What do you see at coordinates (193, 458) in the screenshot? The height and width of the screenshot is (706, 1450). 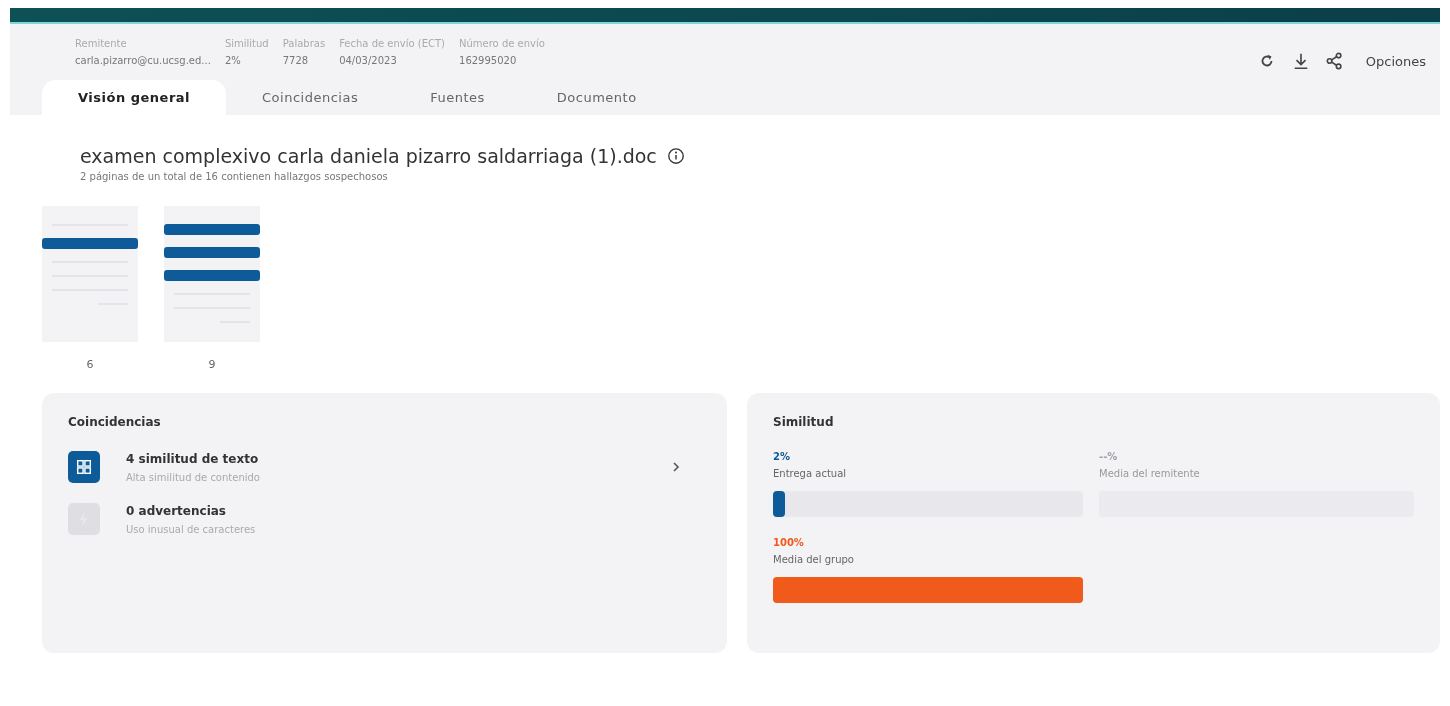 I see `match-title: 4 similitud de texto` at bounding box center [193, 458].